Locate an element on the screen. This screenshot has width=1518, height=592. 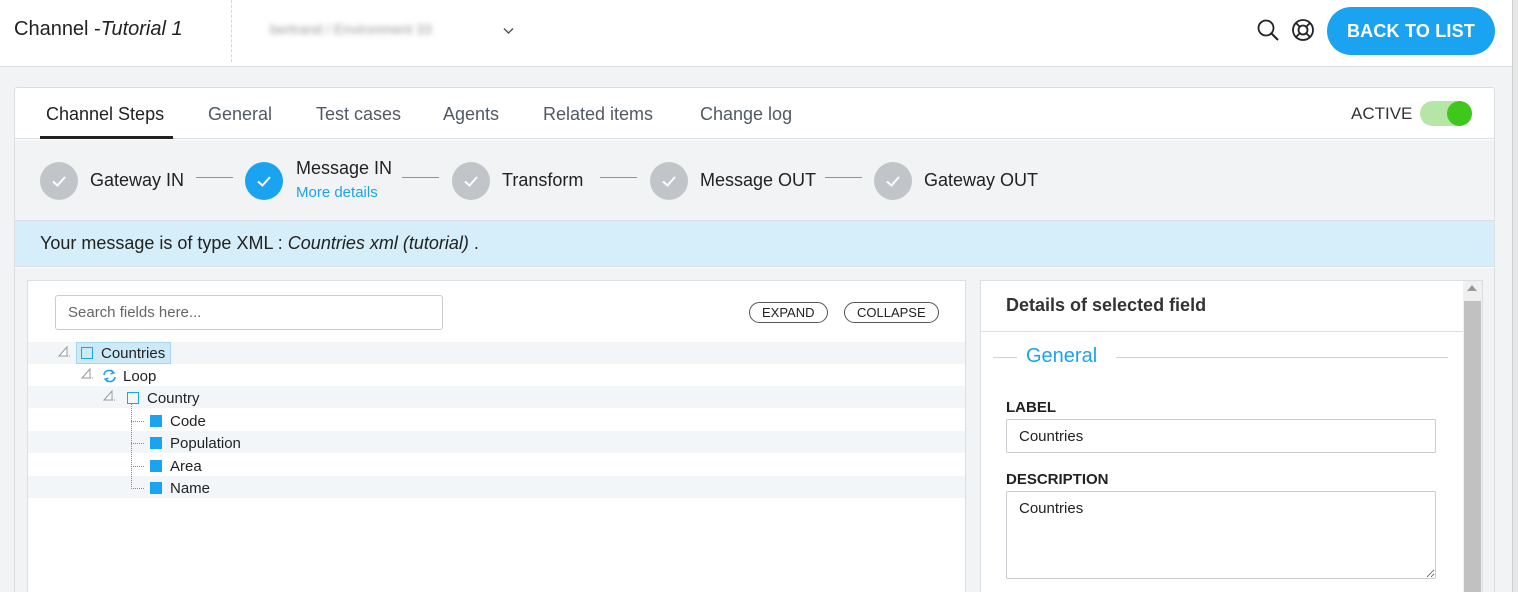
tree-node-name: Name is located at coordinates (180, 488).